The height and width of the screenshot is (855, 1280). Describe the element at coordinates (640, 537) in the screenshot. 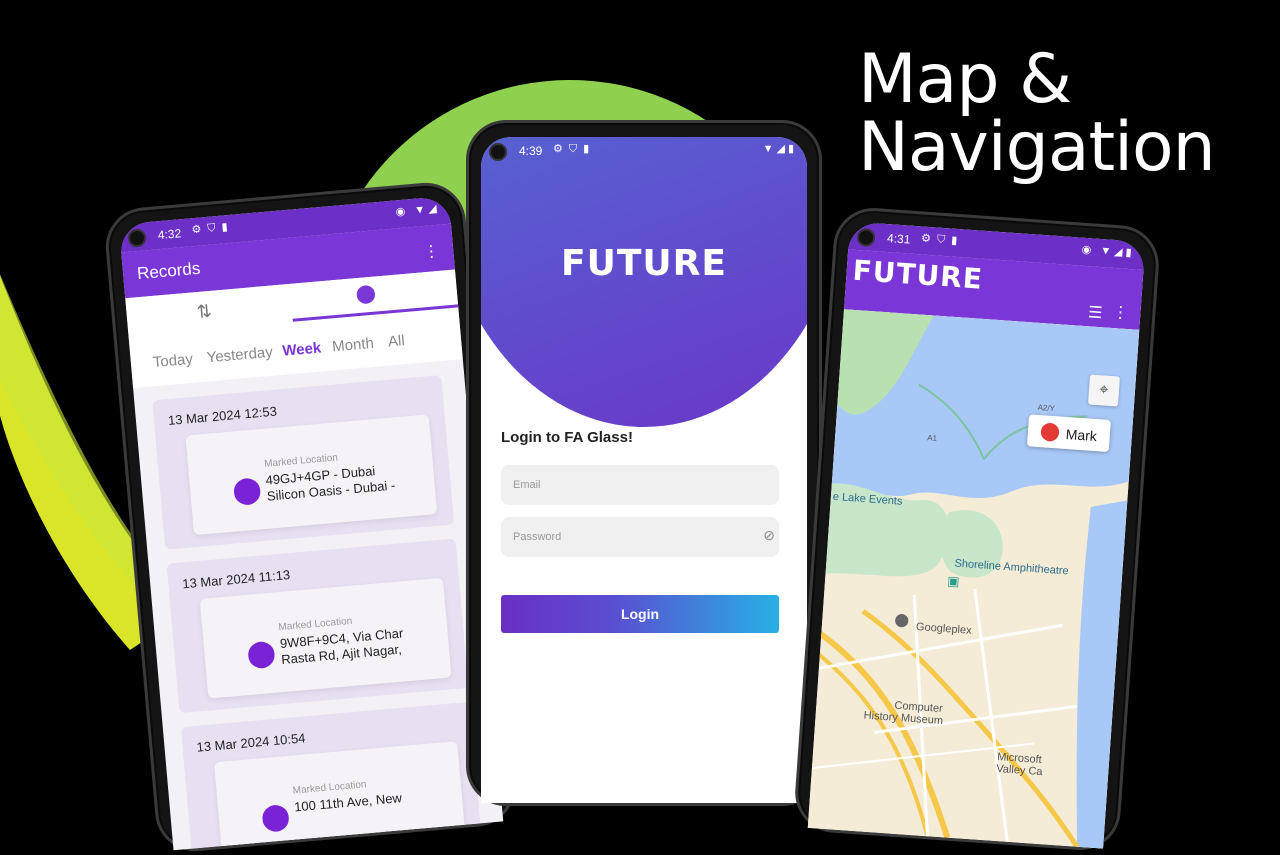

I see `password-field` at that location.